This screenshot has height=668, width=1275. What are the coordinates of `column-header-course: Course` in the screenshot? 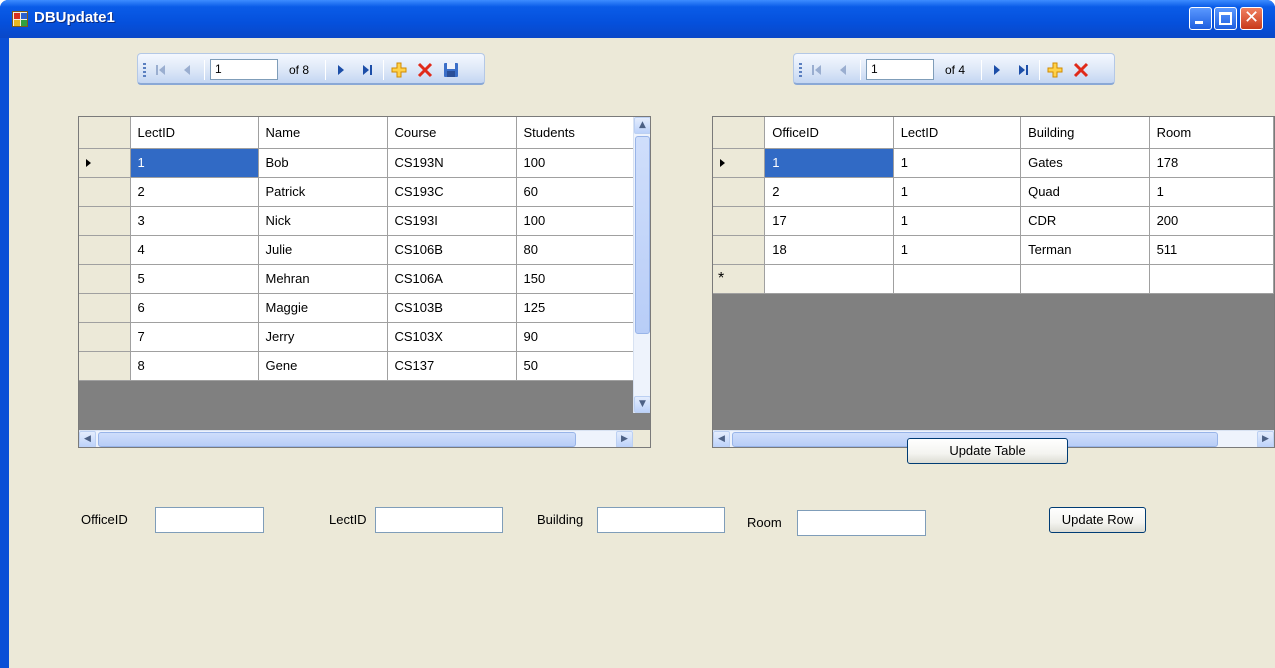 It's located at (452, 133).